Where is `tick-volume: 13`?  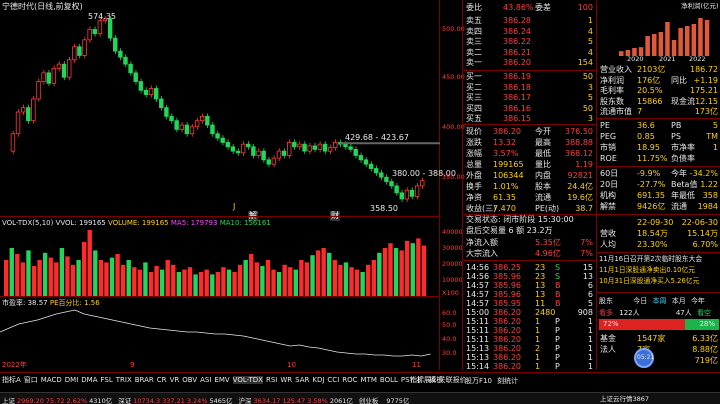 tick-volume: 13 is located at coordinates (540, 294).